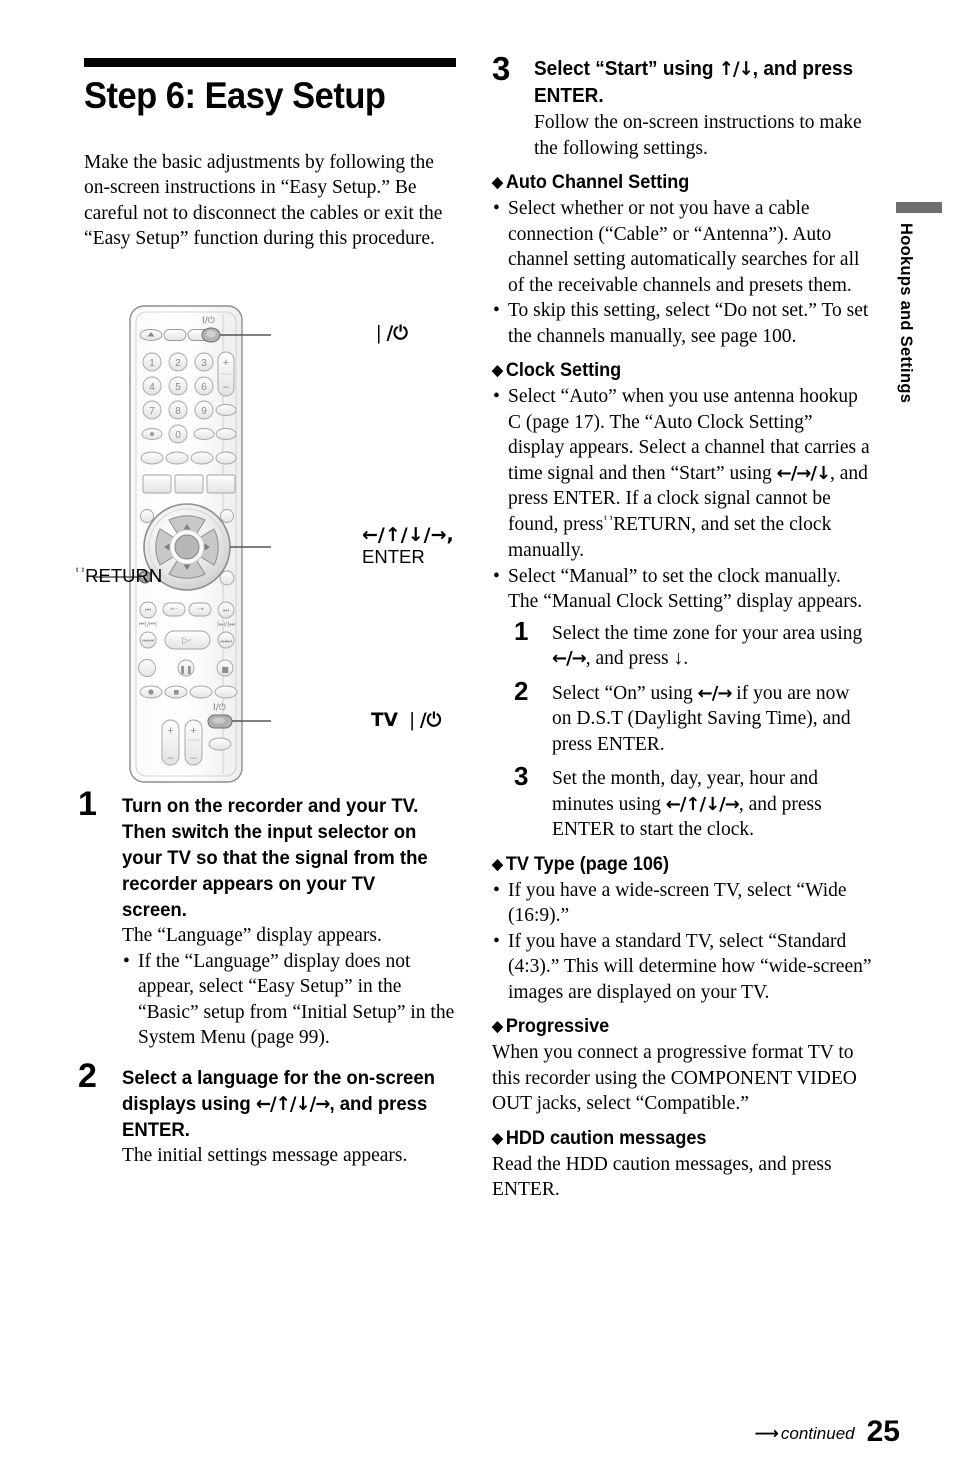 This screenshot has width=954, height=1483. What do you see at coordinates (883, 1431) in the screenshot?
I see `page-number: 25` at bounding box center [883, 1431].